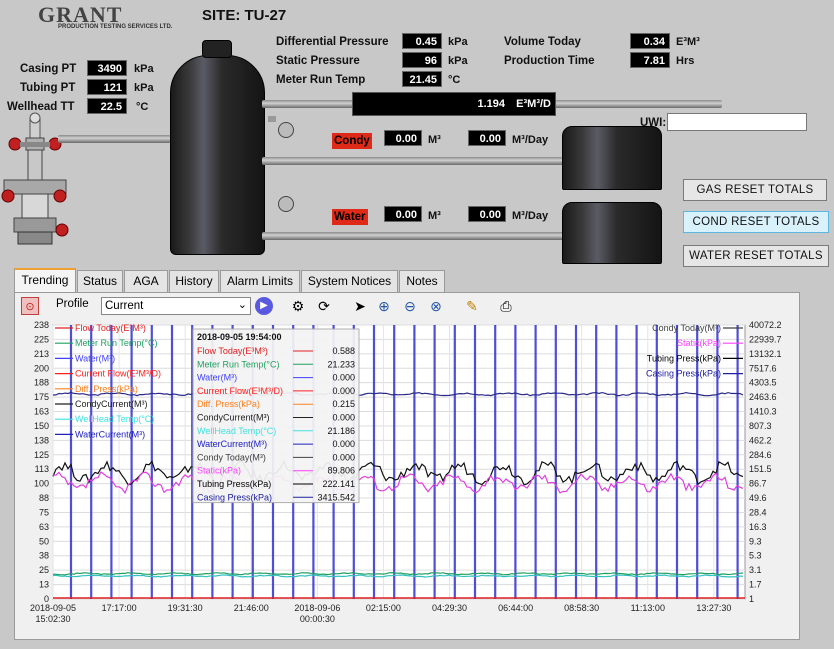 The width and height of the screenshot is (834, 649). Describe the element at coordinates (755, 556) in the screenshot. I see `right-axis-tick: 5.3` at that location.